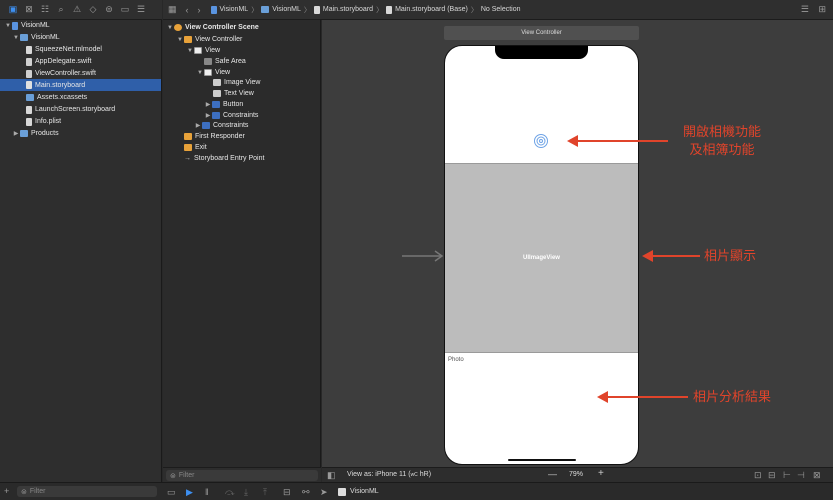  I want to click on text-view: Photo, so click(456, 360).